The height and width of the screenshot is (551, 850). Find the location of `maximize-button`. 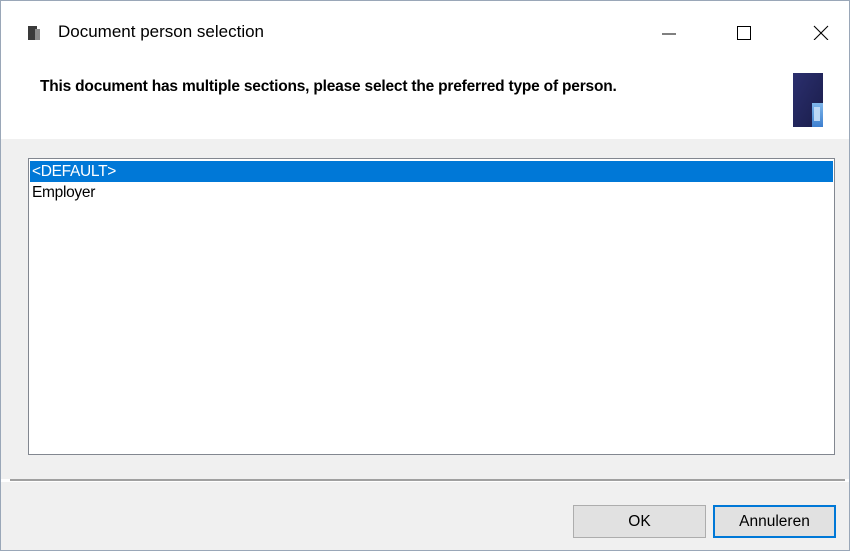

maximize-button is located at coordinates (744, 32).